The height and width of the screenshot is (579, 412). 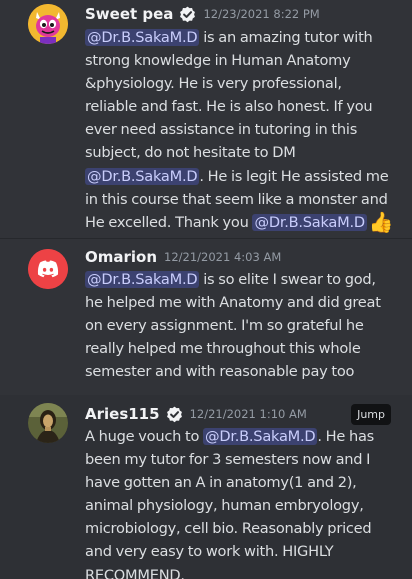 I want to click on message-text: He excelled. Thank you, so click(x=169, y=222).